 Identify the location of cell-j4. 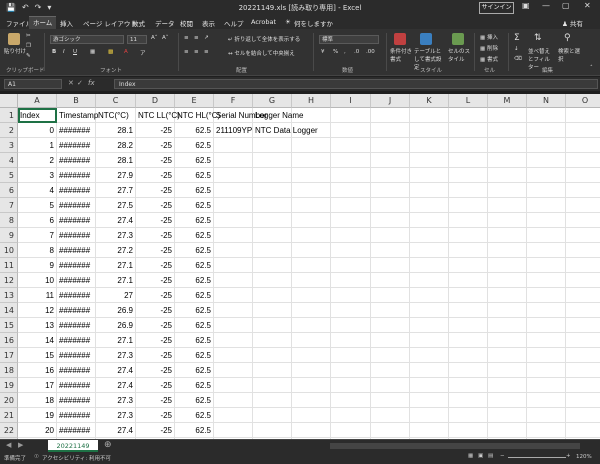
(390, 160).